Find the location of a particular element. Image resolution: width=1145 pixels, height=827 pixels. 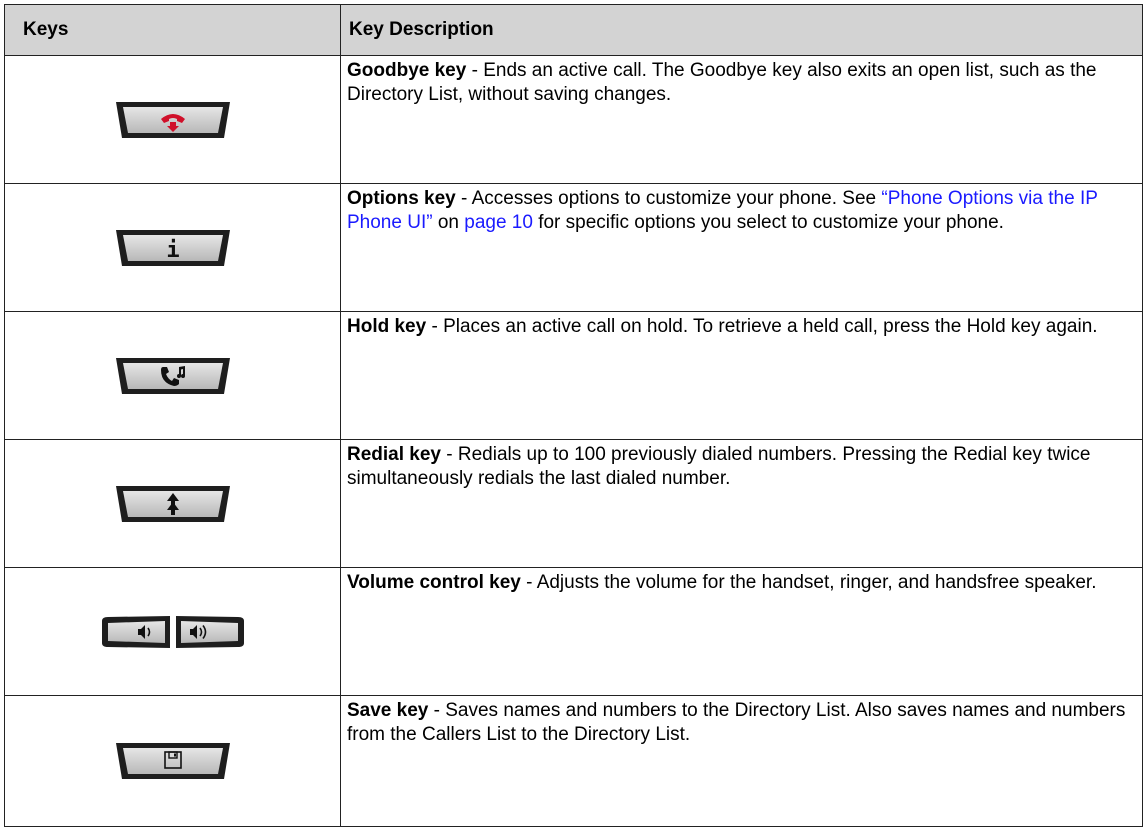

redial-key-icon is located at coordinates (172, 503).